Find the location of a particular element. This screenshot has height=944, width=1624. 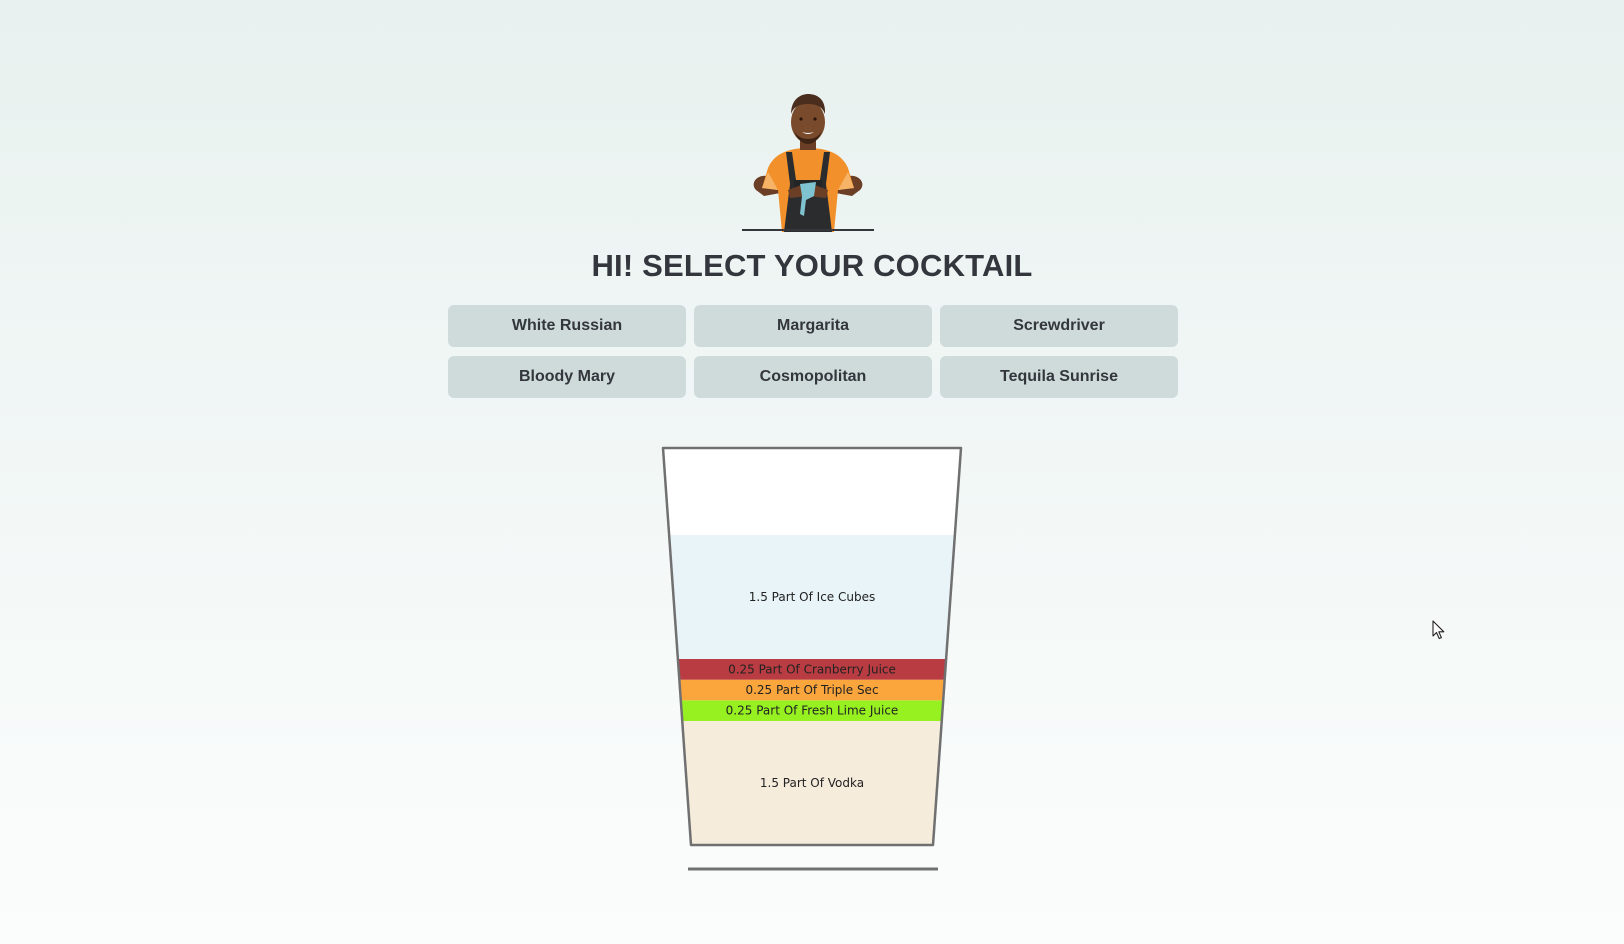

white-russian-button: White Russian is located at coordinates (567, 326).